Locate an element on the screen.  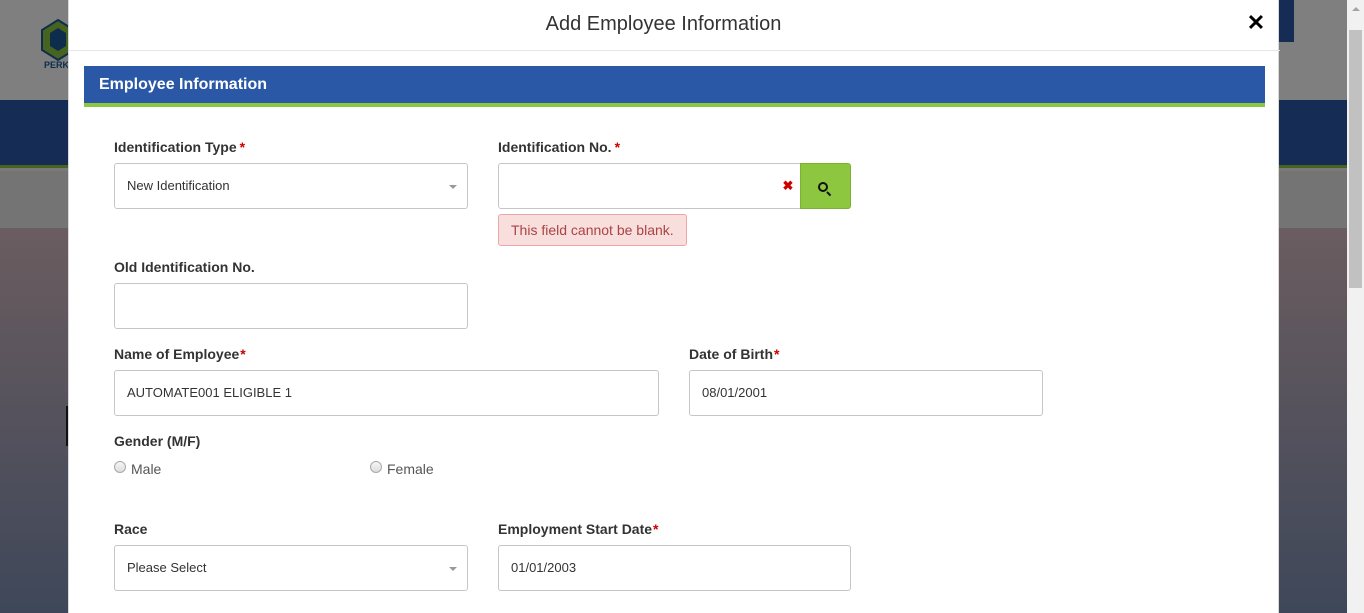
scrollbar-thumb is located at coordinates (1355, 159).